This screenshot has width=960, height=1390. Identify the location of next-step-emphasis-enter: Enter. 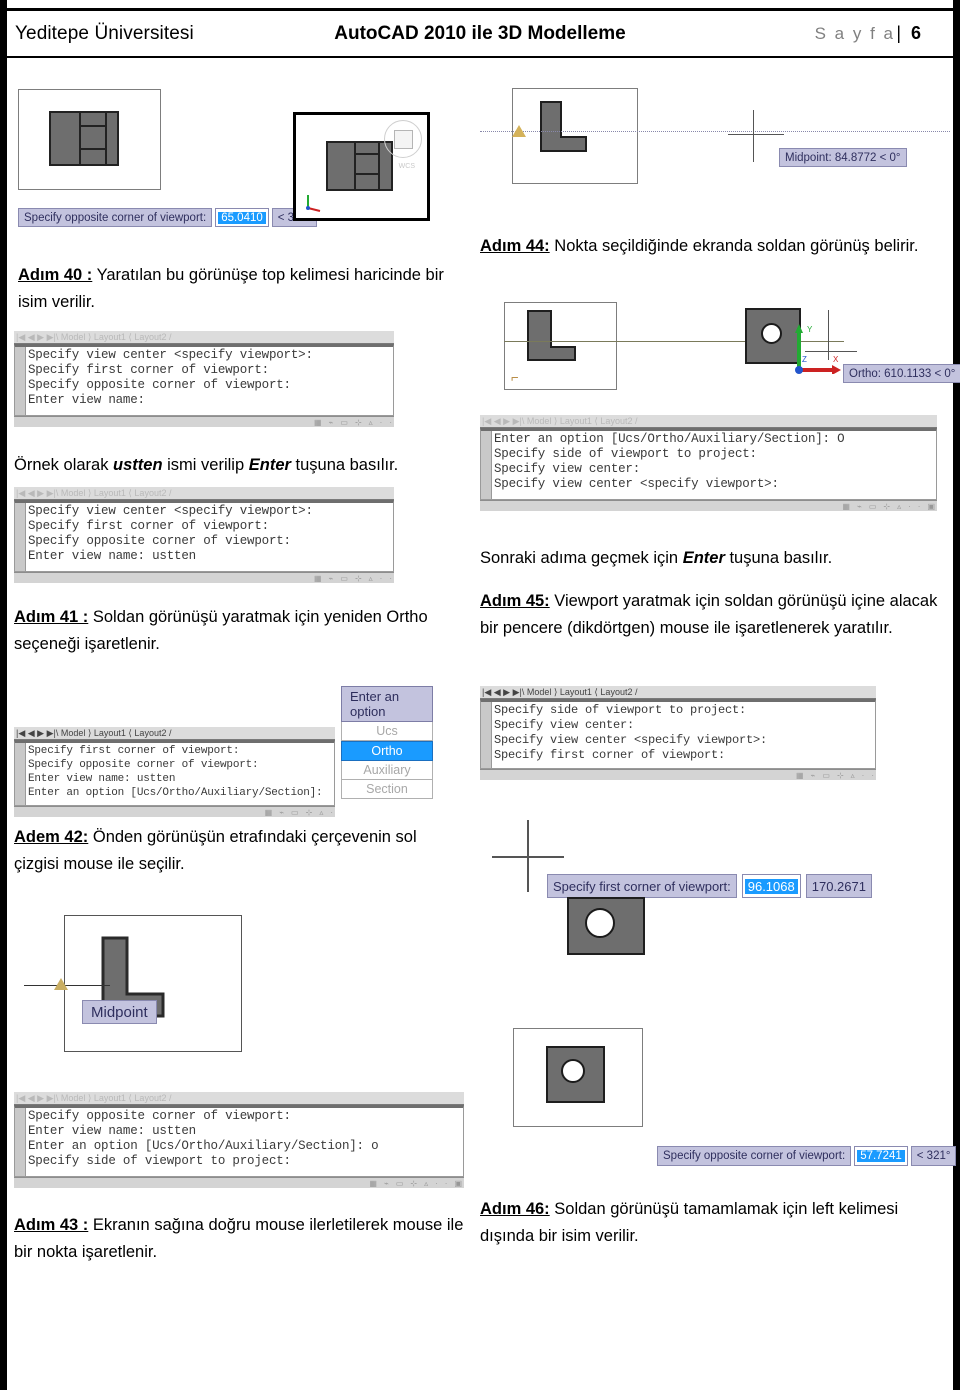
(703, 558).